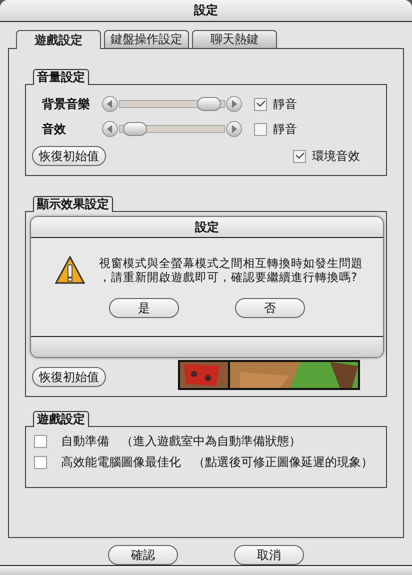 This screenshot has height=575, width=412. I want to click on dialog-message: 視窗模式與全螢幕模式之間相互轉換時如發生問題 ，請重新開啟遊戲即可，確認要繼續進行轉換嗎?, so click(231, 270).